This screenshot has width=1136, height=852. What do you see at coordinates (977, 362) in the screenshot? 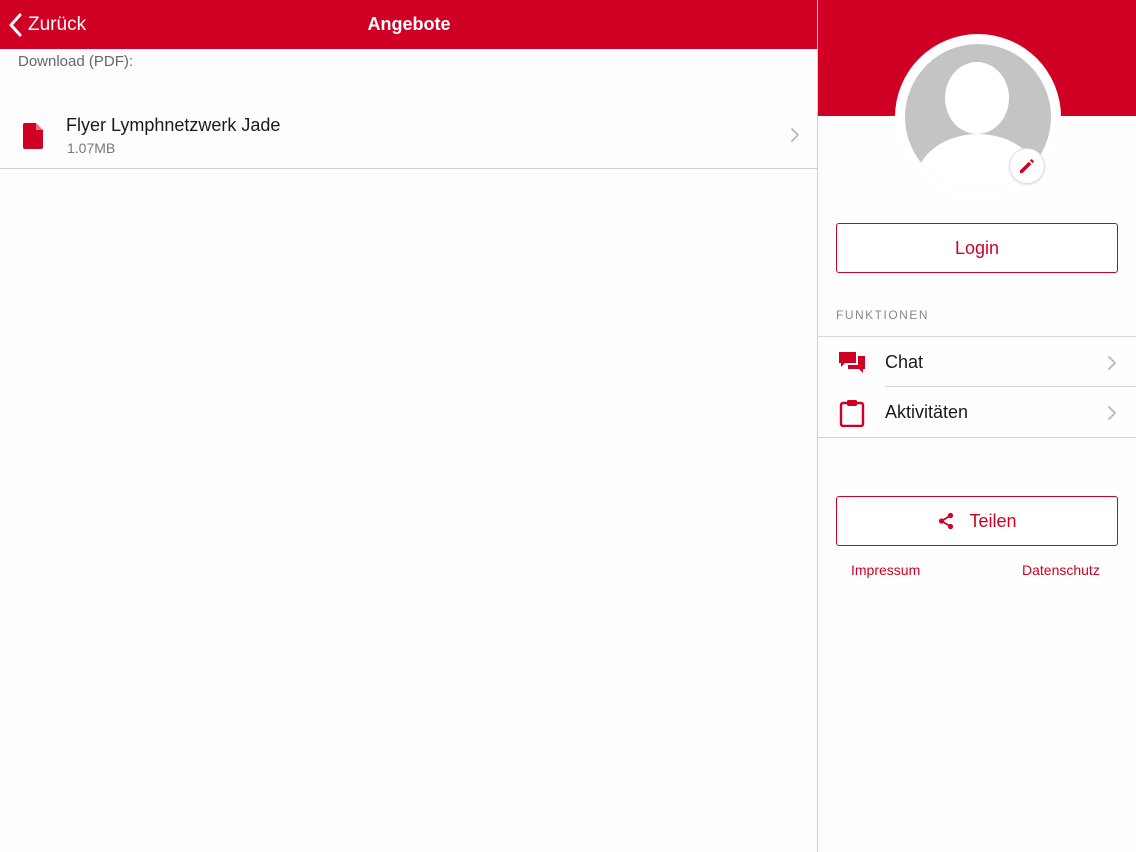
I see `menu-item-chat: Chat` at bounding box center [977, 362].